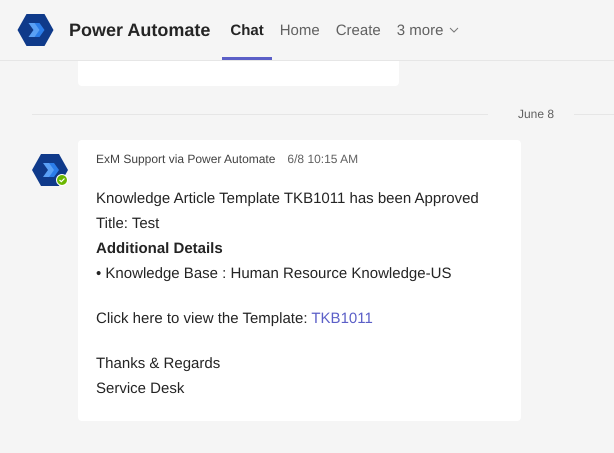 The height and width of the screenshot is (453, 614). What do you see at coordinates (159, 364) in the screenshot?
I see `message-text: Thanks & Regards` at bounding box center [159, 364].